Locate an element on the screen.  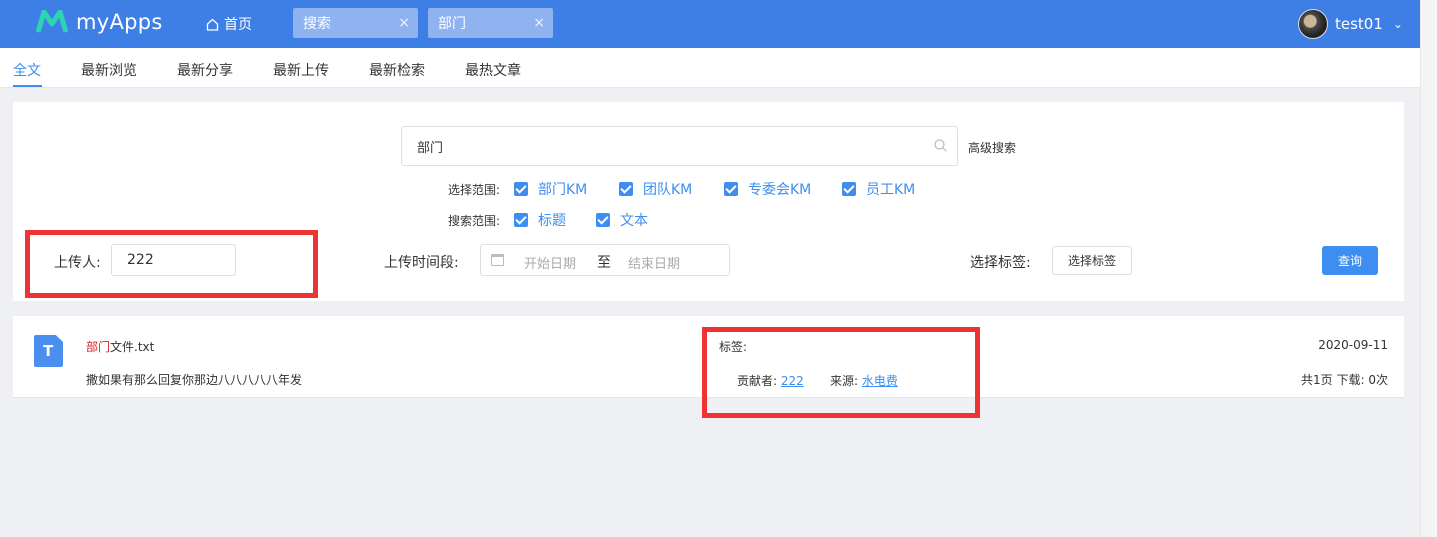
result-date: 2020-09-11 is located at coordinates (1353, 345).